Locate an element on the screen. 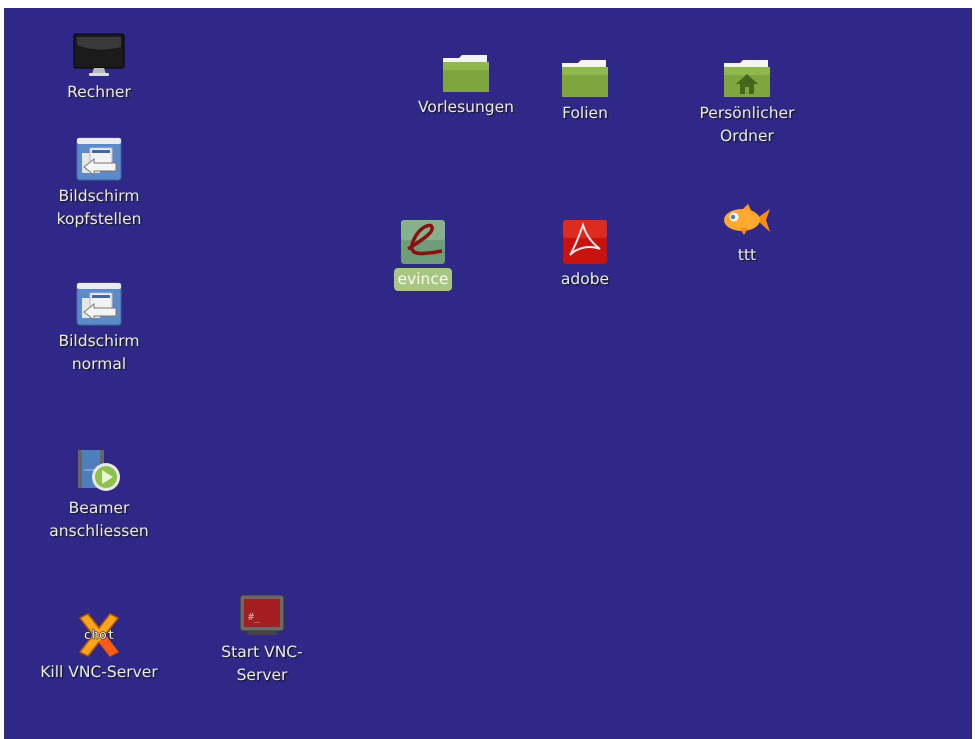 The image size is (975, 739). icon-label: Vorlesungen is located at coordinates (466, 107).